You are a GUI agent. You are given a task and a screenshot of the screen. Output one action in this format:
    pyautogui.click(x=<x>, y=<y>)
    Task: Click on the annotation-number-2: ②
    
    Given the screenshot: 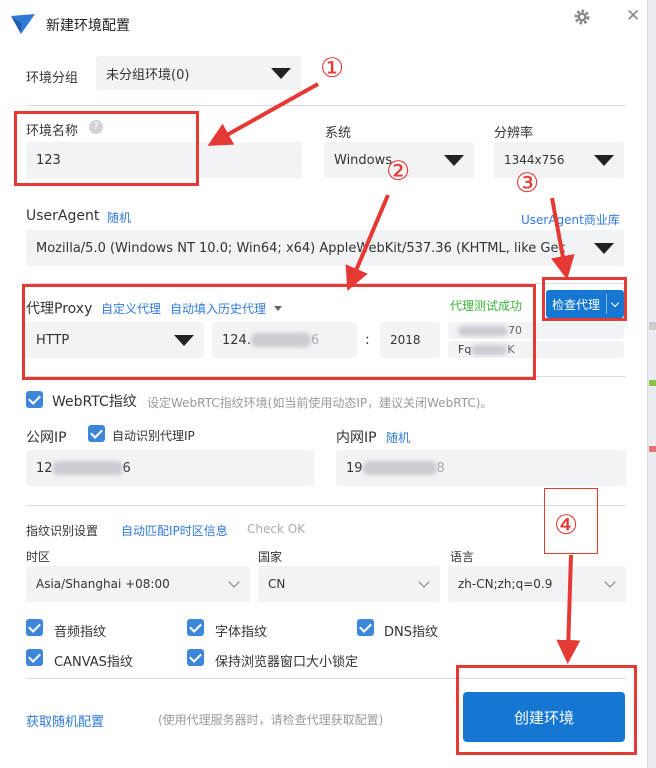 What is the action you would take?
    pyautogui.click(x=398, y=171)
    